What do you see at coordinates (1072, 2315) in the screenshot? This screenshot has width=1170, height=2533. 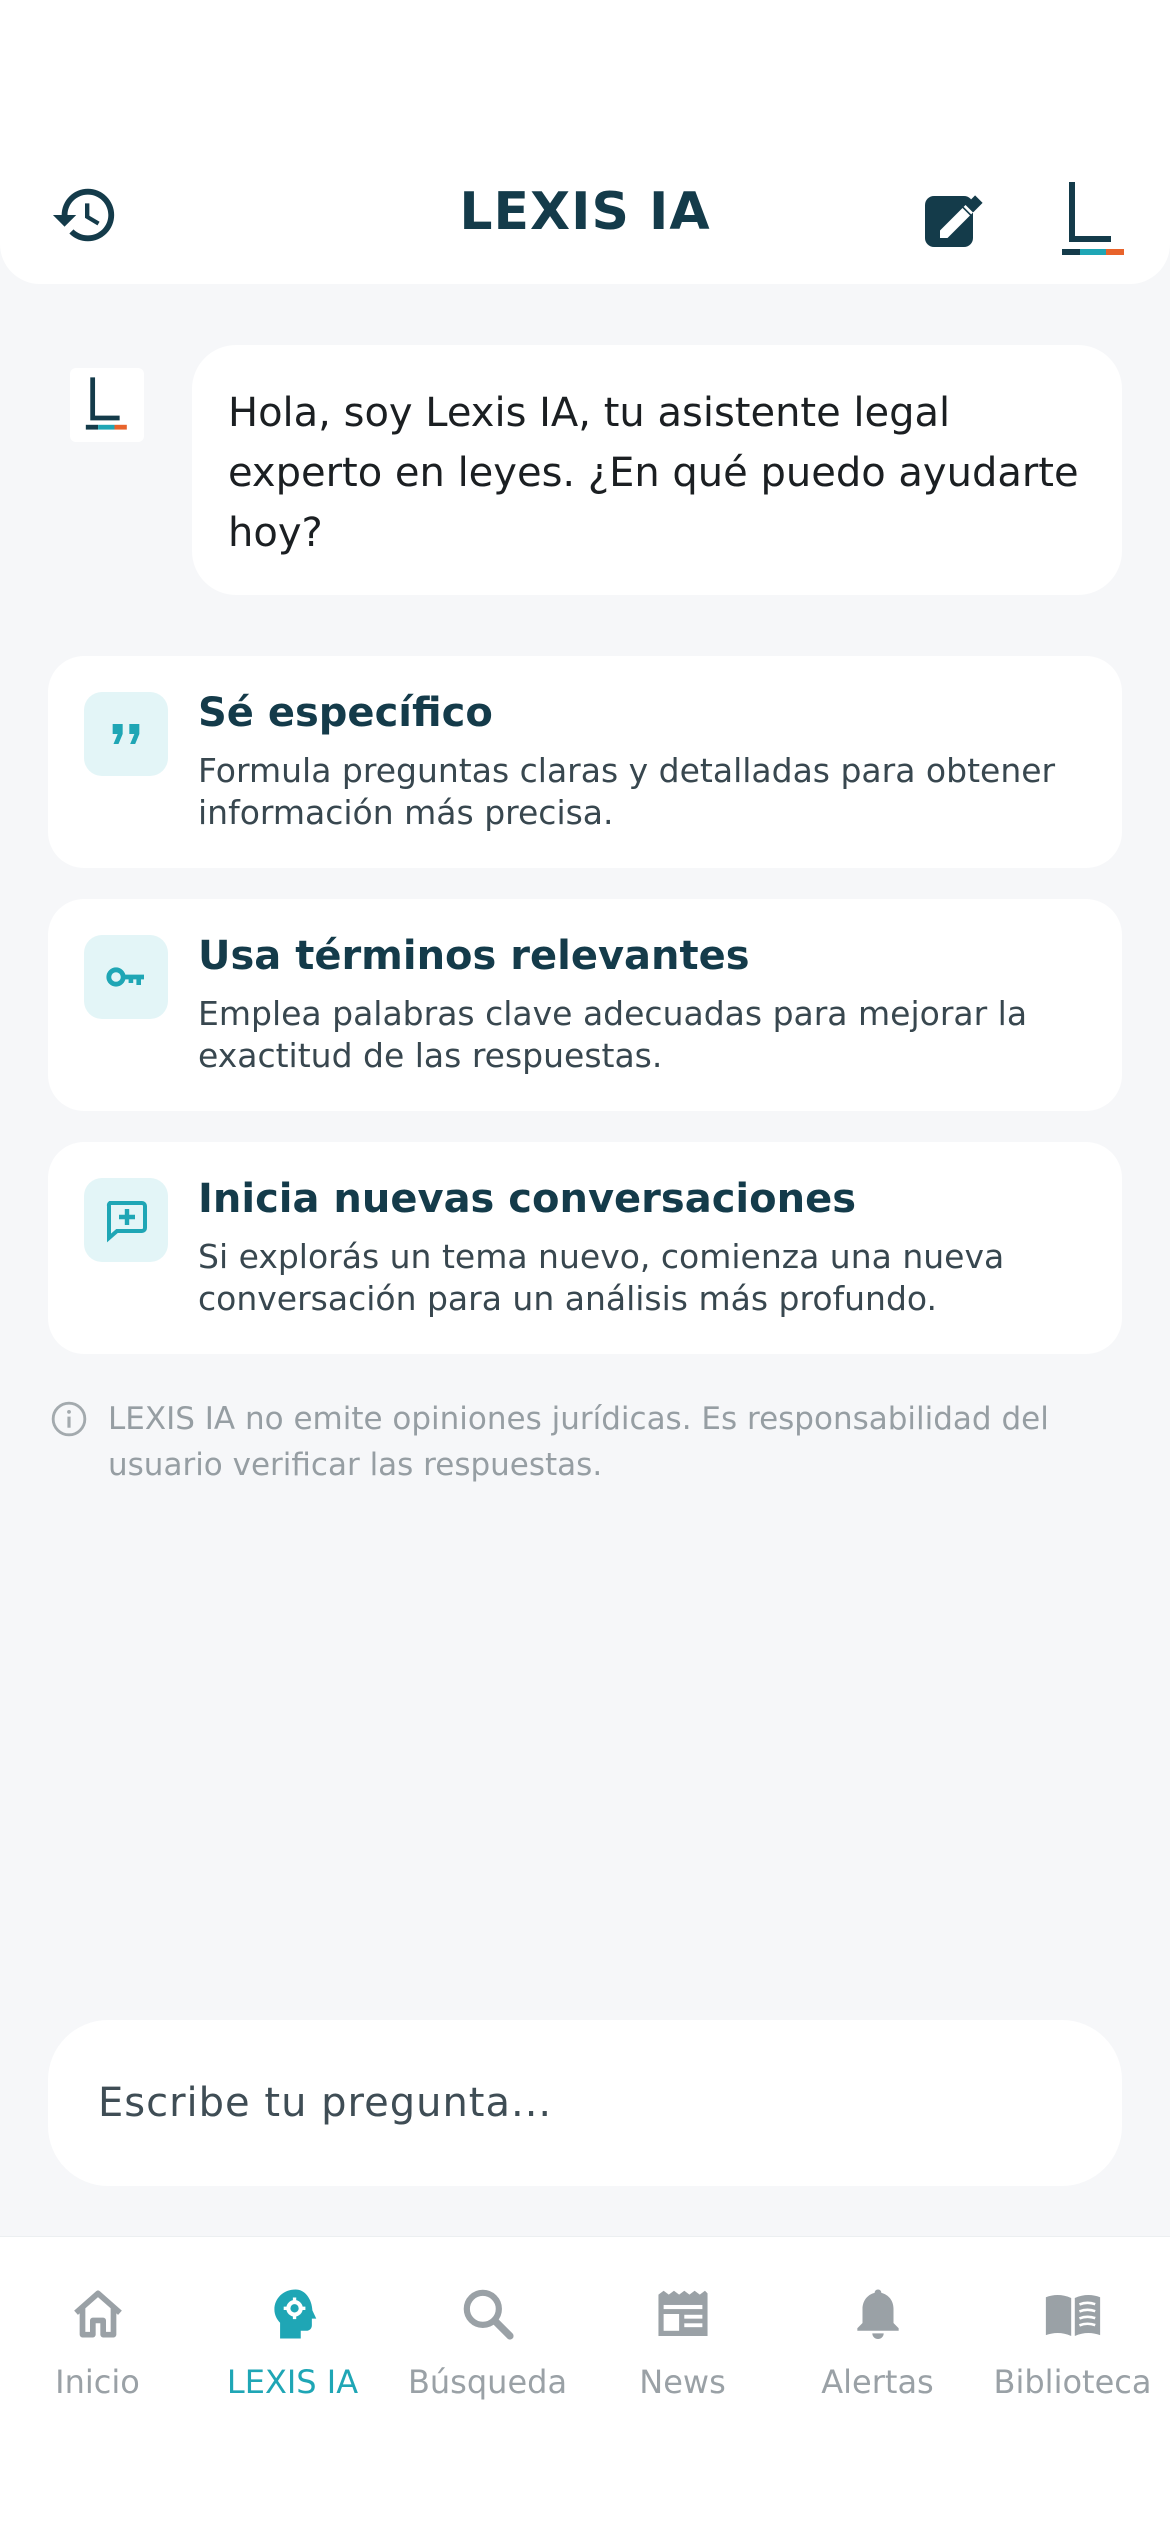 I see `book-icon` at bounding box center [1072, 2315].